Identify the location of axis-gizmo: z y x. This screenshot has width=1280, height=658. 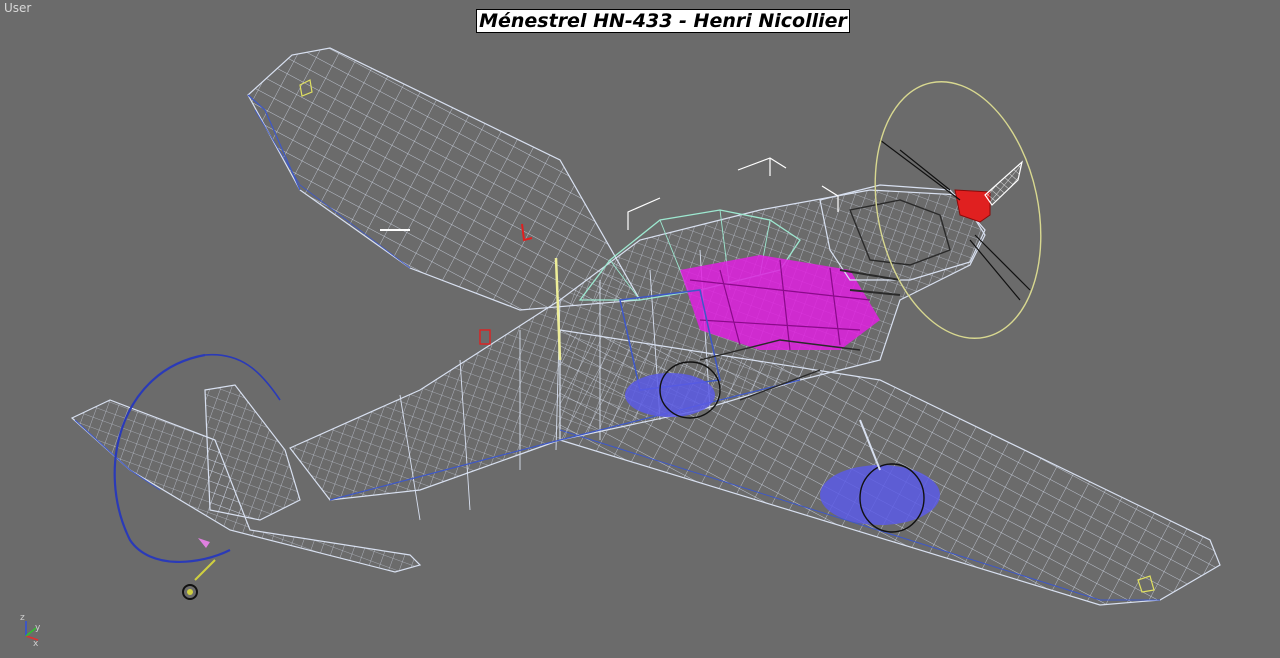
(30, 631).